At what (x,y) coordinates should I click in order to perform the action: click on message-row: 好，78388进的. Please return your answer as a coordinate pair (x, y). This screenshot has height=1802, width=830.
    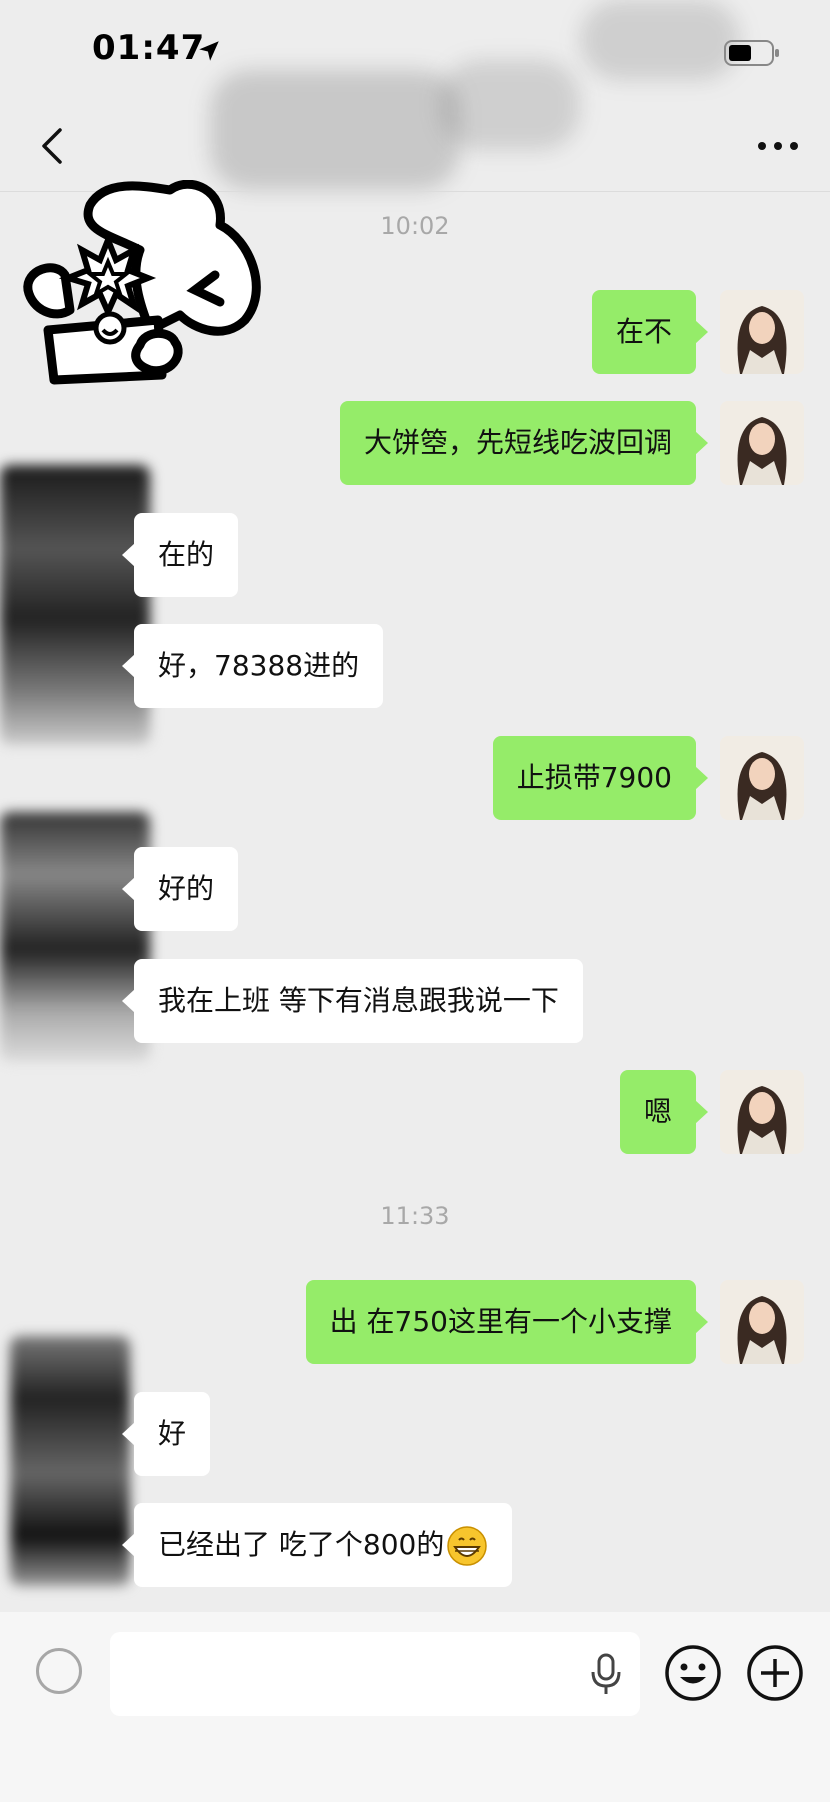
    Looking at the image, I should click on (415, 666).